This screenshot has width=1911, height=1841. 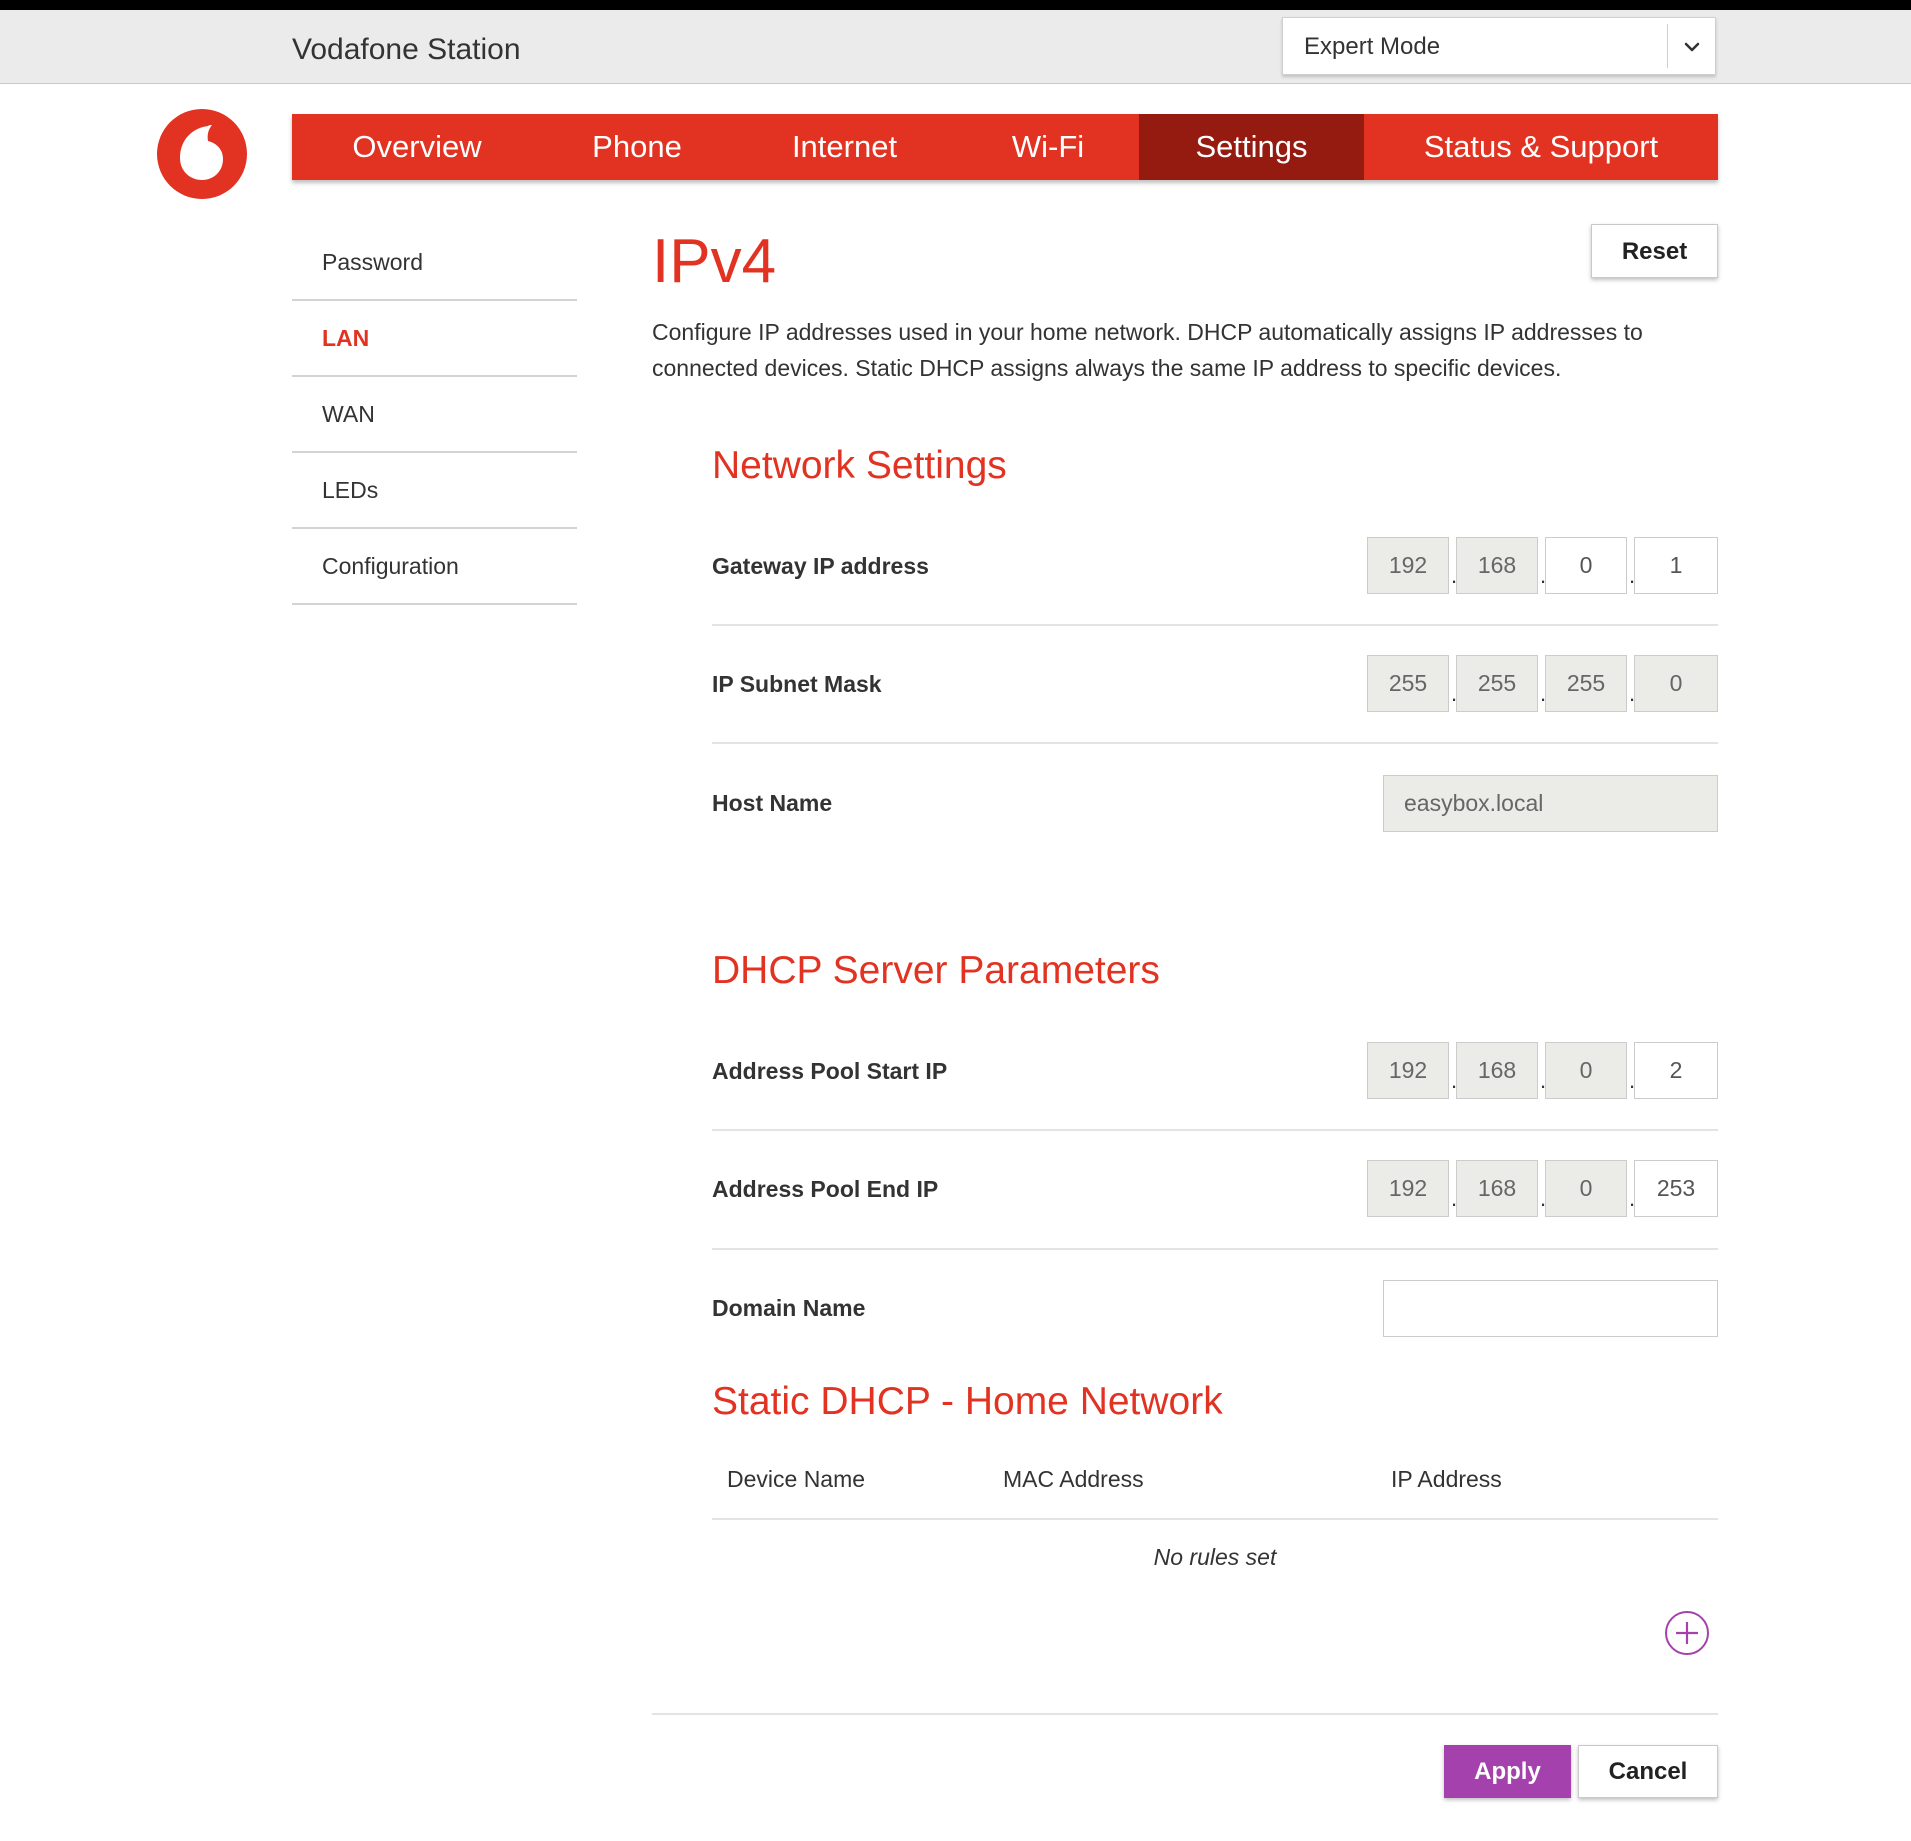 What do you see at coordinates (1507, 1771) in the screenshot?
I see `apply-button: Apply` at bounding box center [1507, 1771].